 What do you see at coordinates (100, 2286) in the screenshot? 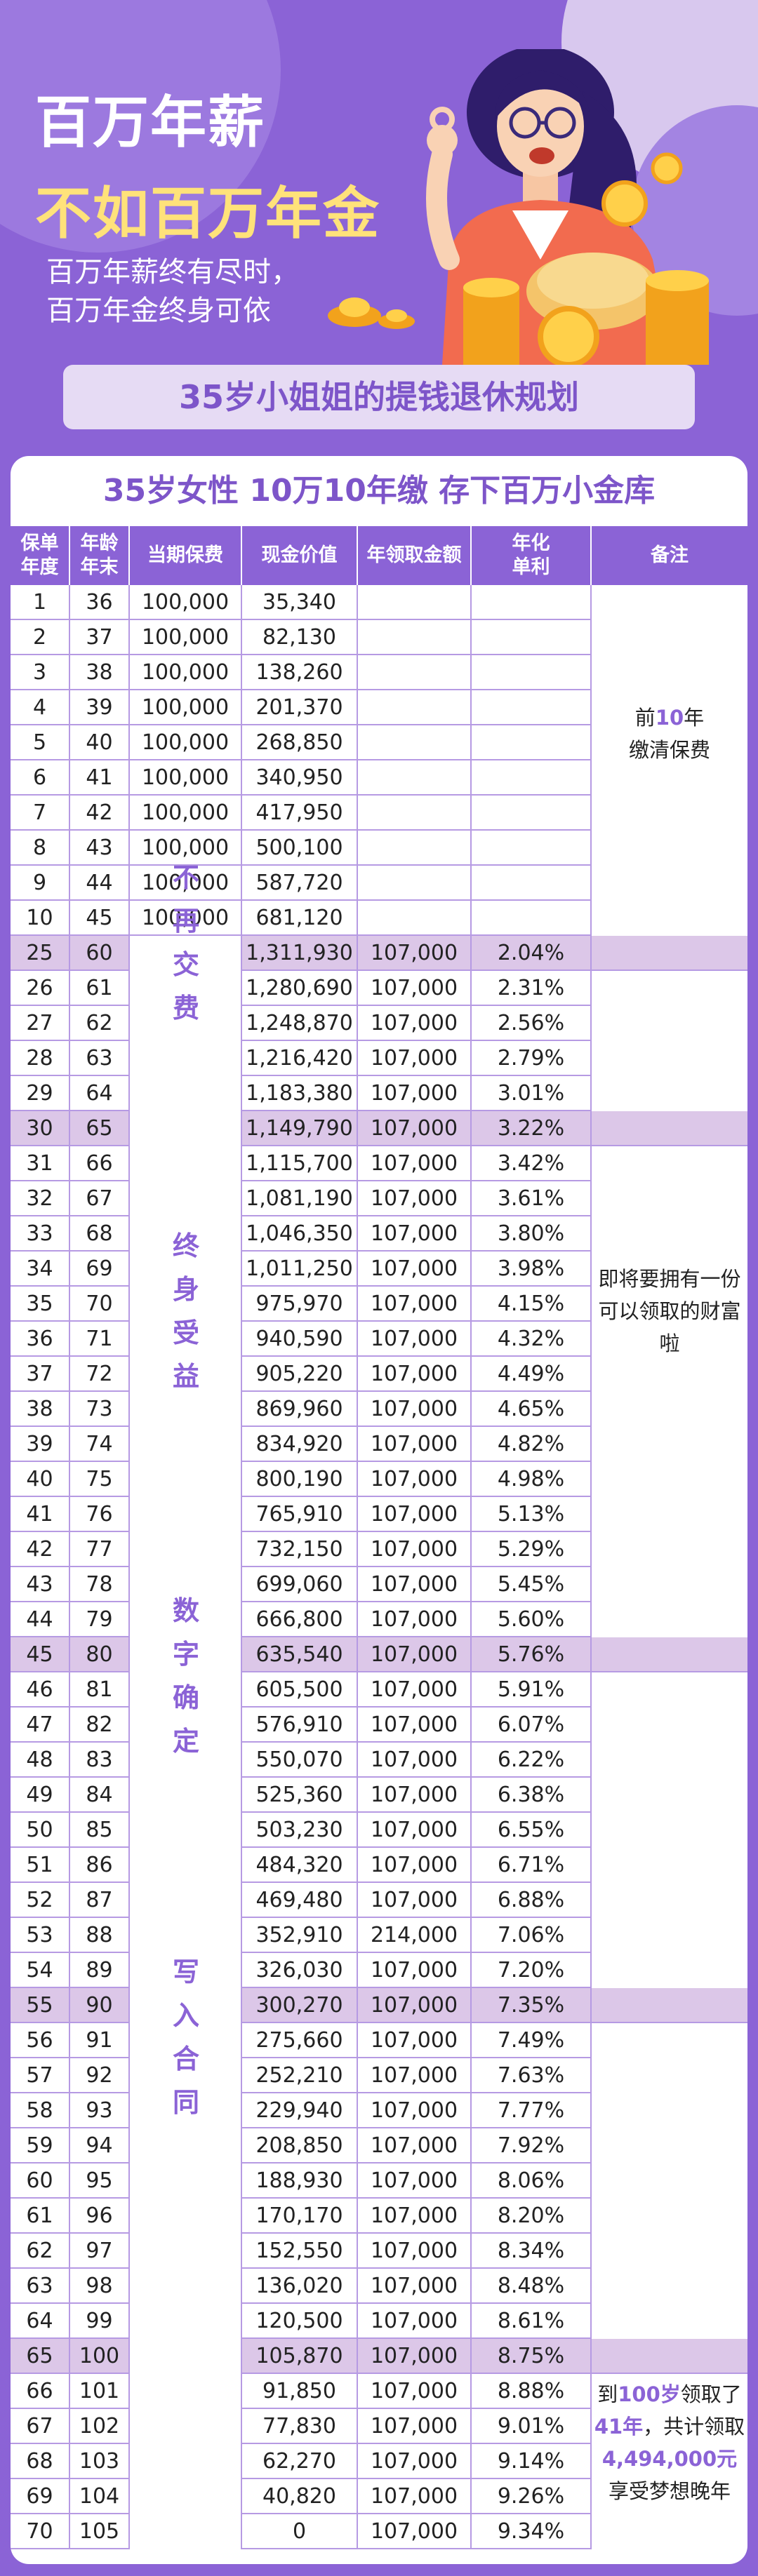
I see `table-cell: 98` at bounding box center [100, 2286].